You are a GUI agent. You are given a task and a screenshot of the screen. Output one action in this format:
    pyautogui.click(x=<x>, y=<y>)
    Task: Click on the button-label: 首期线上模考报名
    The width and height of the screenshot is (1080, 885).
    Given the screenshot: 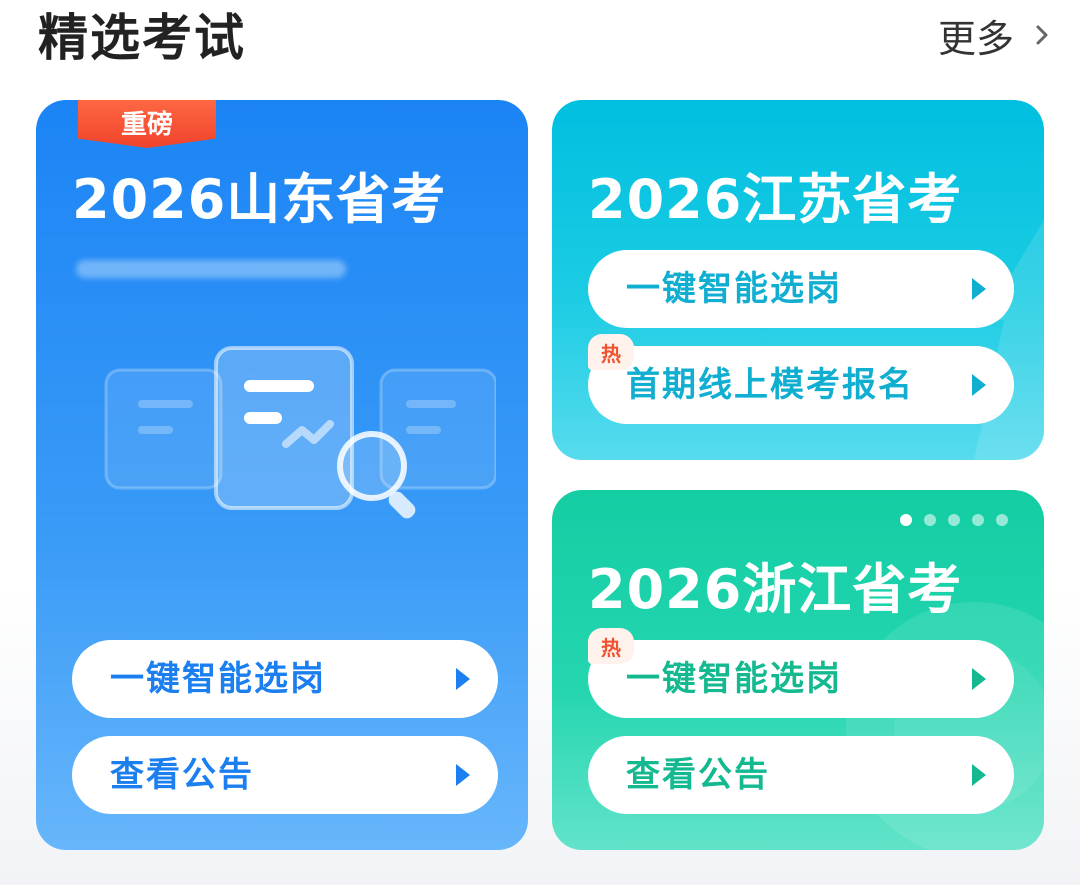 What is the action you would take?
    pyautogui.click(x=770, y=385)
    